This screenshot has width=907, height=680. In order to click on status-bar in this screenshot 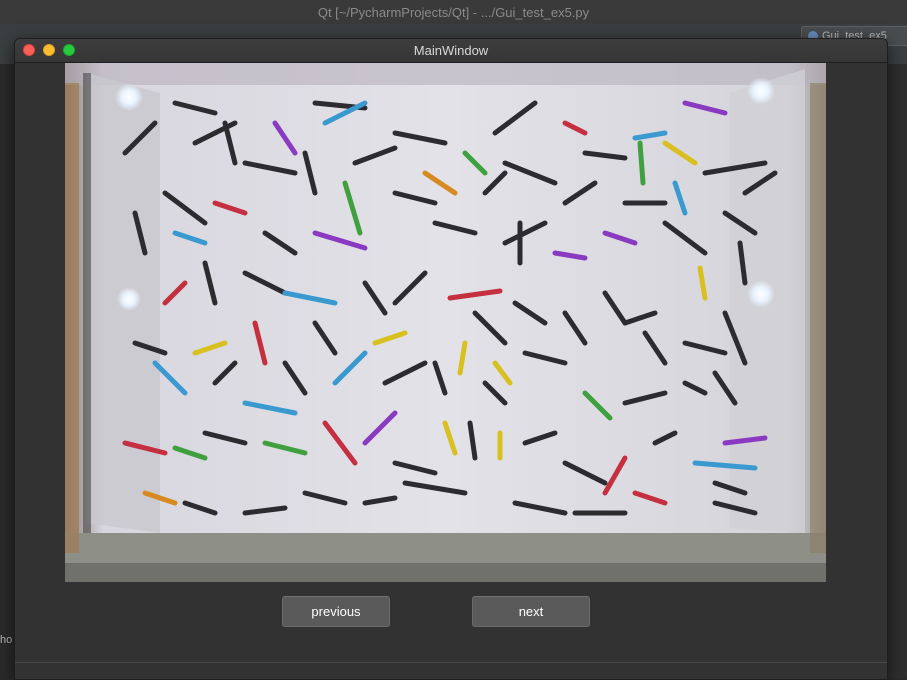, I will do `click(451, 670)`.